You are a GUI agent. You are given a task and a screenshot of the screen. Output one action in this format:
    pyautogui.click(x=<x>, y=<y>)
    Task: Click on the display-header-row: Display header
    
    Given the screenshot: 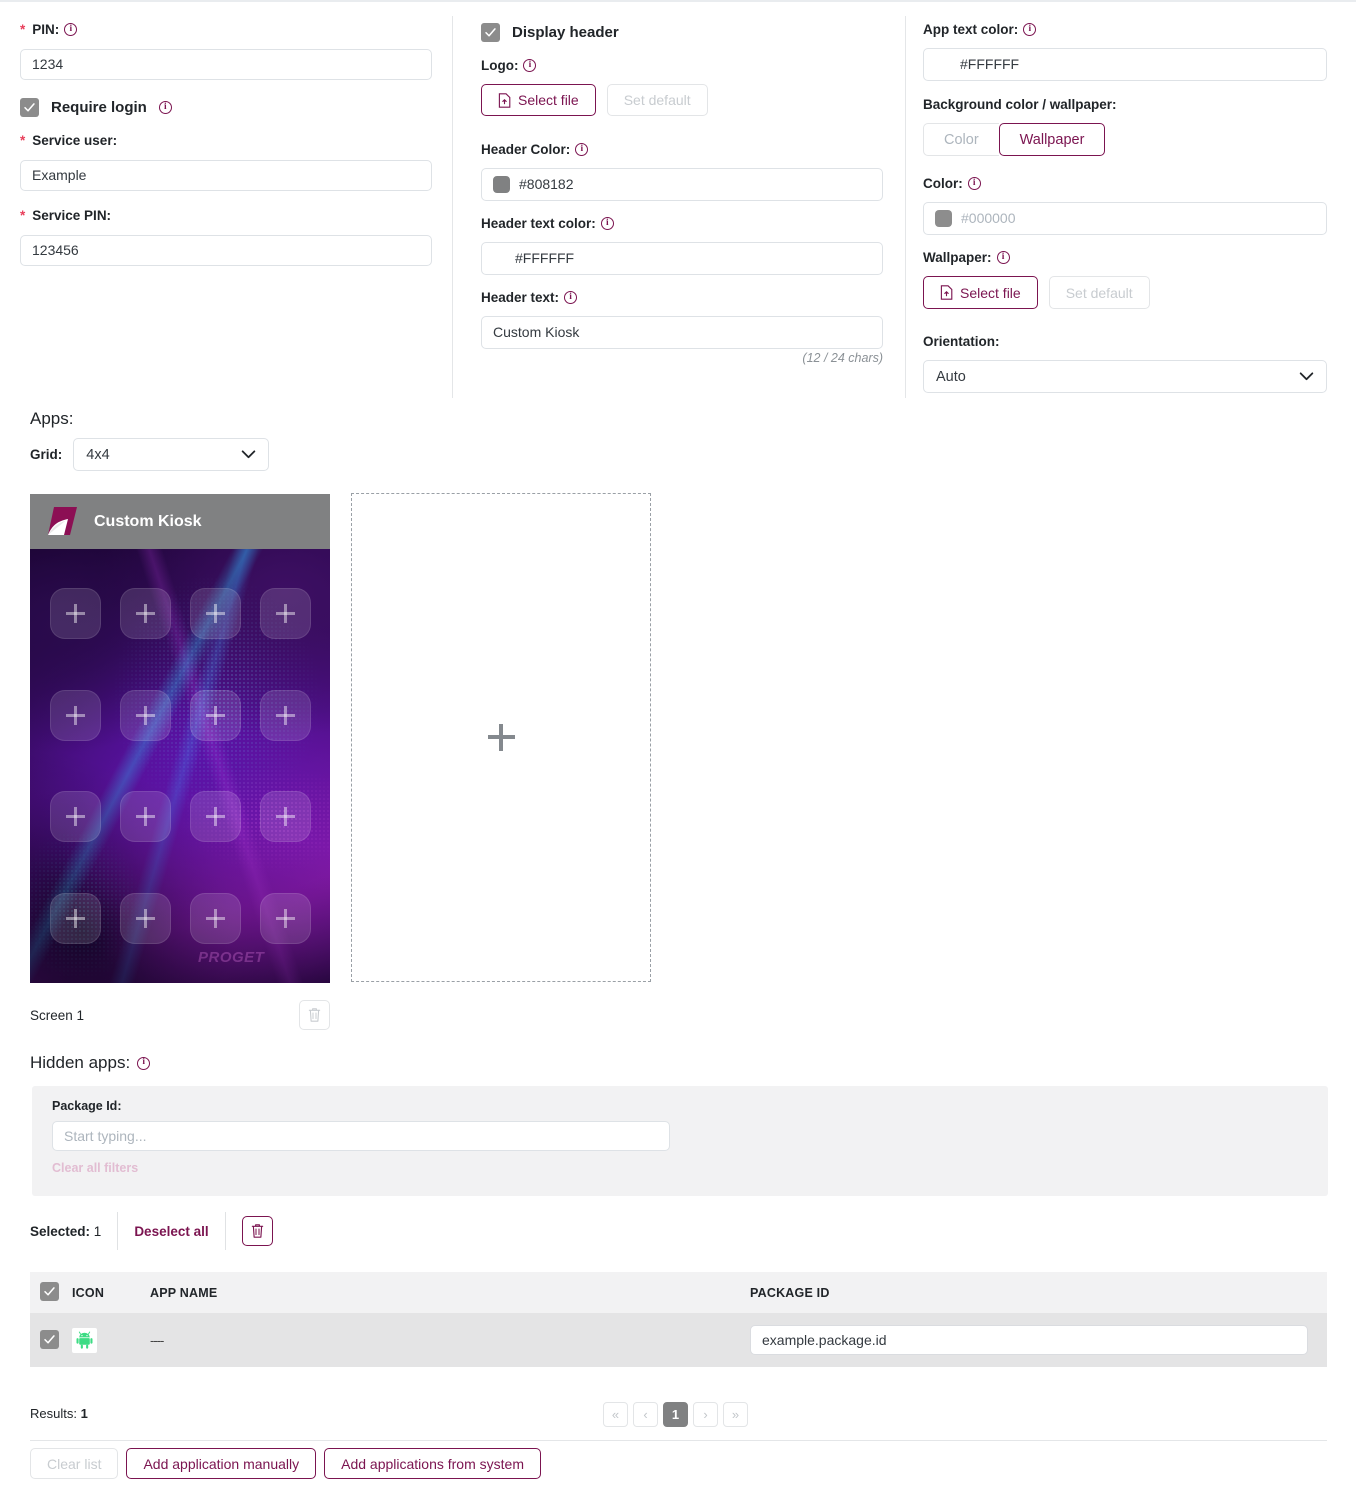 What is the action you would take?
    pyautogui.click(x=550, y=32)
    